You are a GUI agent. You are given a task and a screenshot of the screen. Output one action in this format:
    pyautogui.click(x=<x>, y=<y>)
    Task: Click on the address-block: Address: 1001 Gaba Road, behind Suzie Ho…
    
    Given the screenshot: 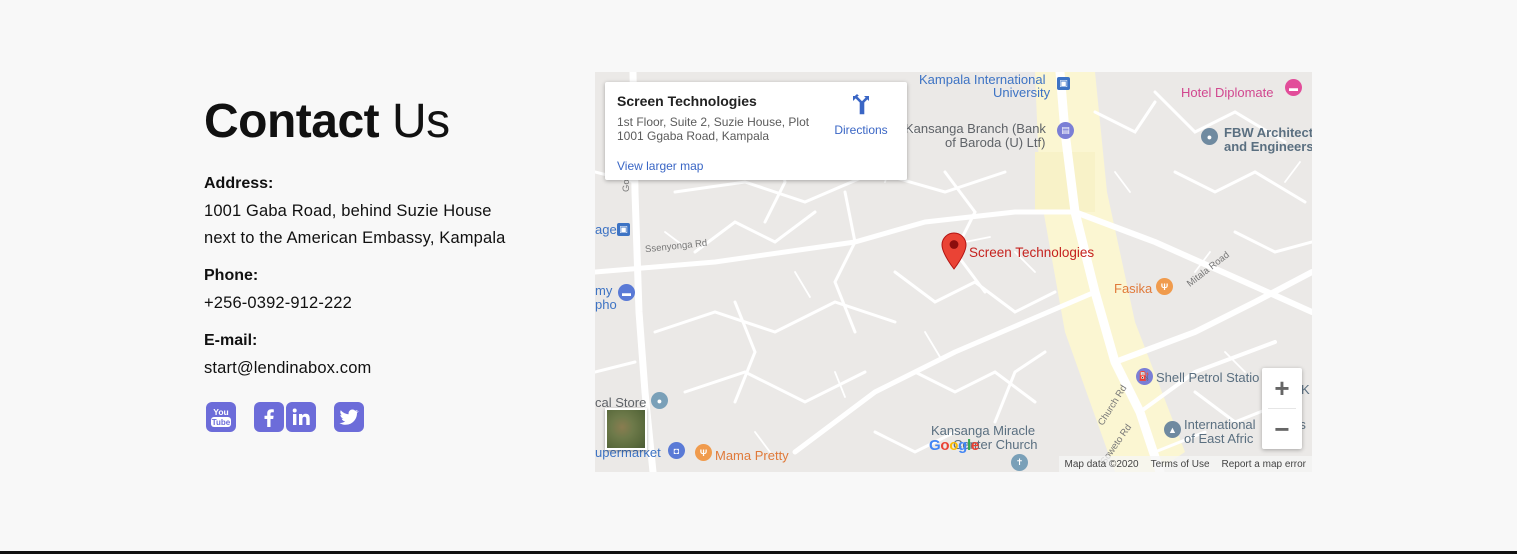 What is the action you would take?
    pyautogui.click(x=384, y=213)
    